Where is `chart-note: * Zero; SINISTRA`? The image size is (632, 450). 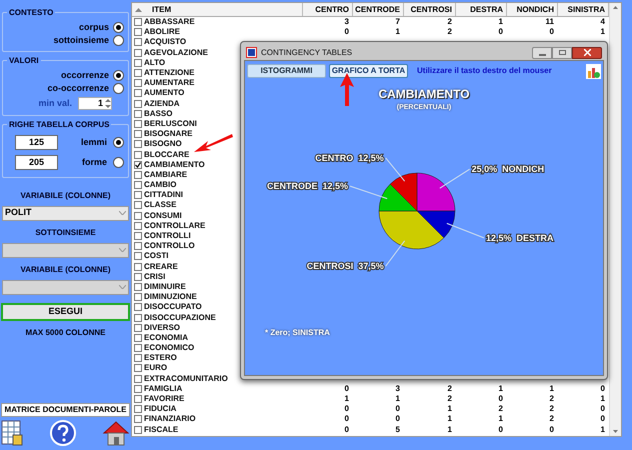
chart-note: * Zero; SINISTRA is located at coordinates (297, 333).